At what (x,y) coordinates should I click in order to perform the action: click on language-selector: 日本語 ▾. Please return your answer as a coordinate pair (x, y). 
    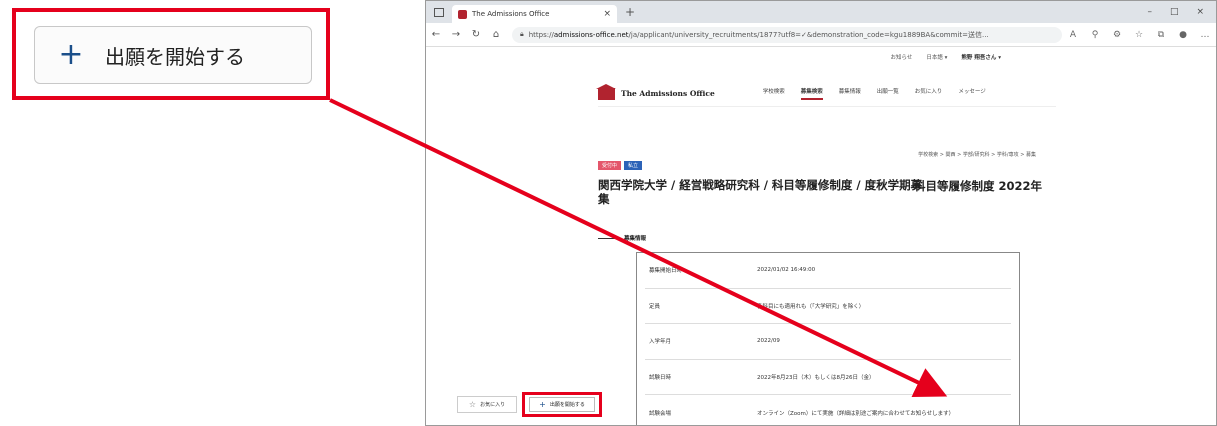
    Looking at the image, I should click on (936, 57).